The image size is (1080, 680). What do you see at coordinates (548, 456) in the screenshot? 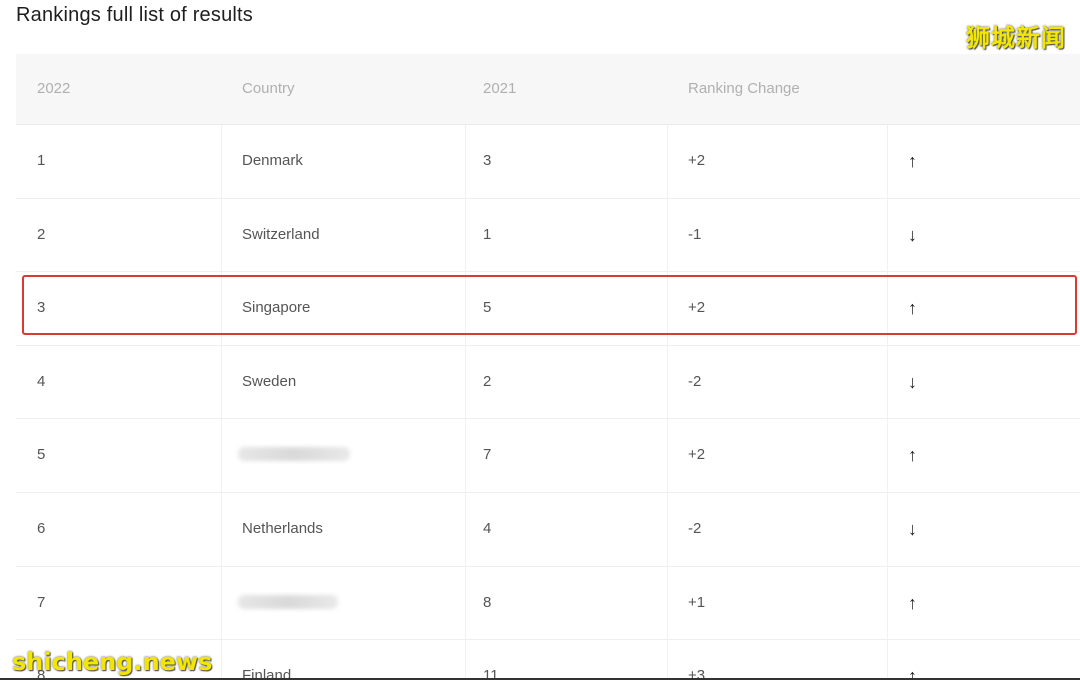
I see `table-row: 5 7 +2 ↑` at bounding box center [548, 456].